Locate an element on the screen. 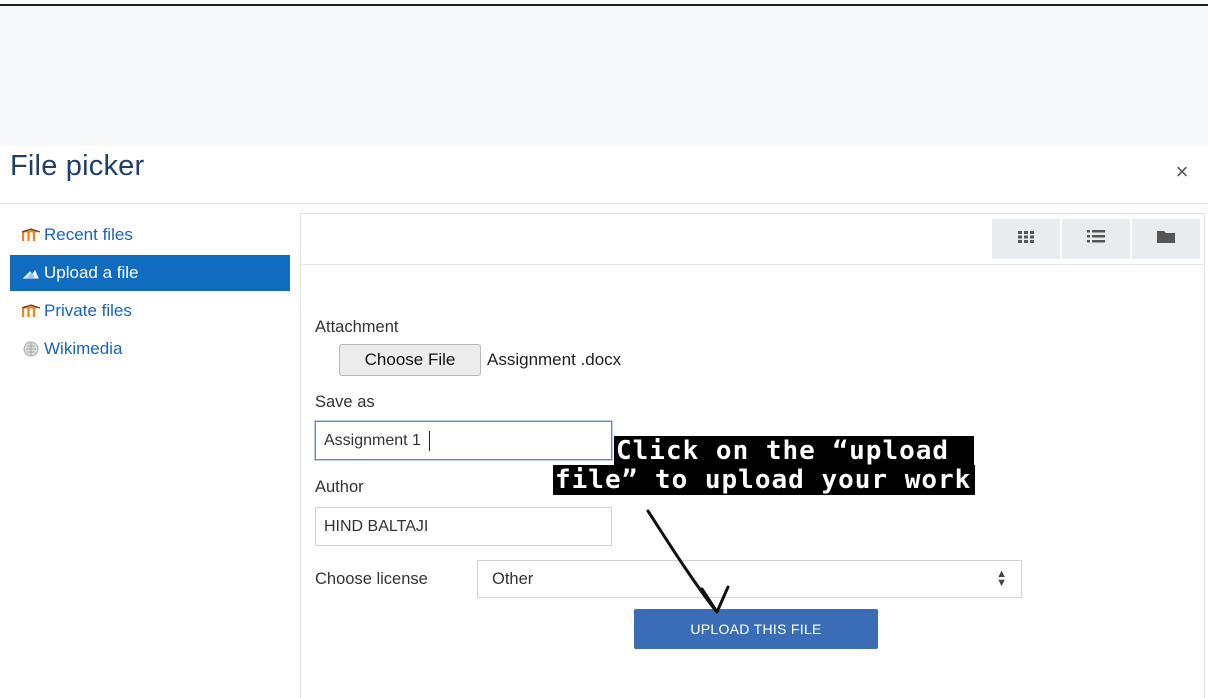 Image resolution: width=1208 pixels, height=698 pixels. upload-cloud-icon is located at coordinates (31, 273).